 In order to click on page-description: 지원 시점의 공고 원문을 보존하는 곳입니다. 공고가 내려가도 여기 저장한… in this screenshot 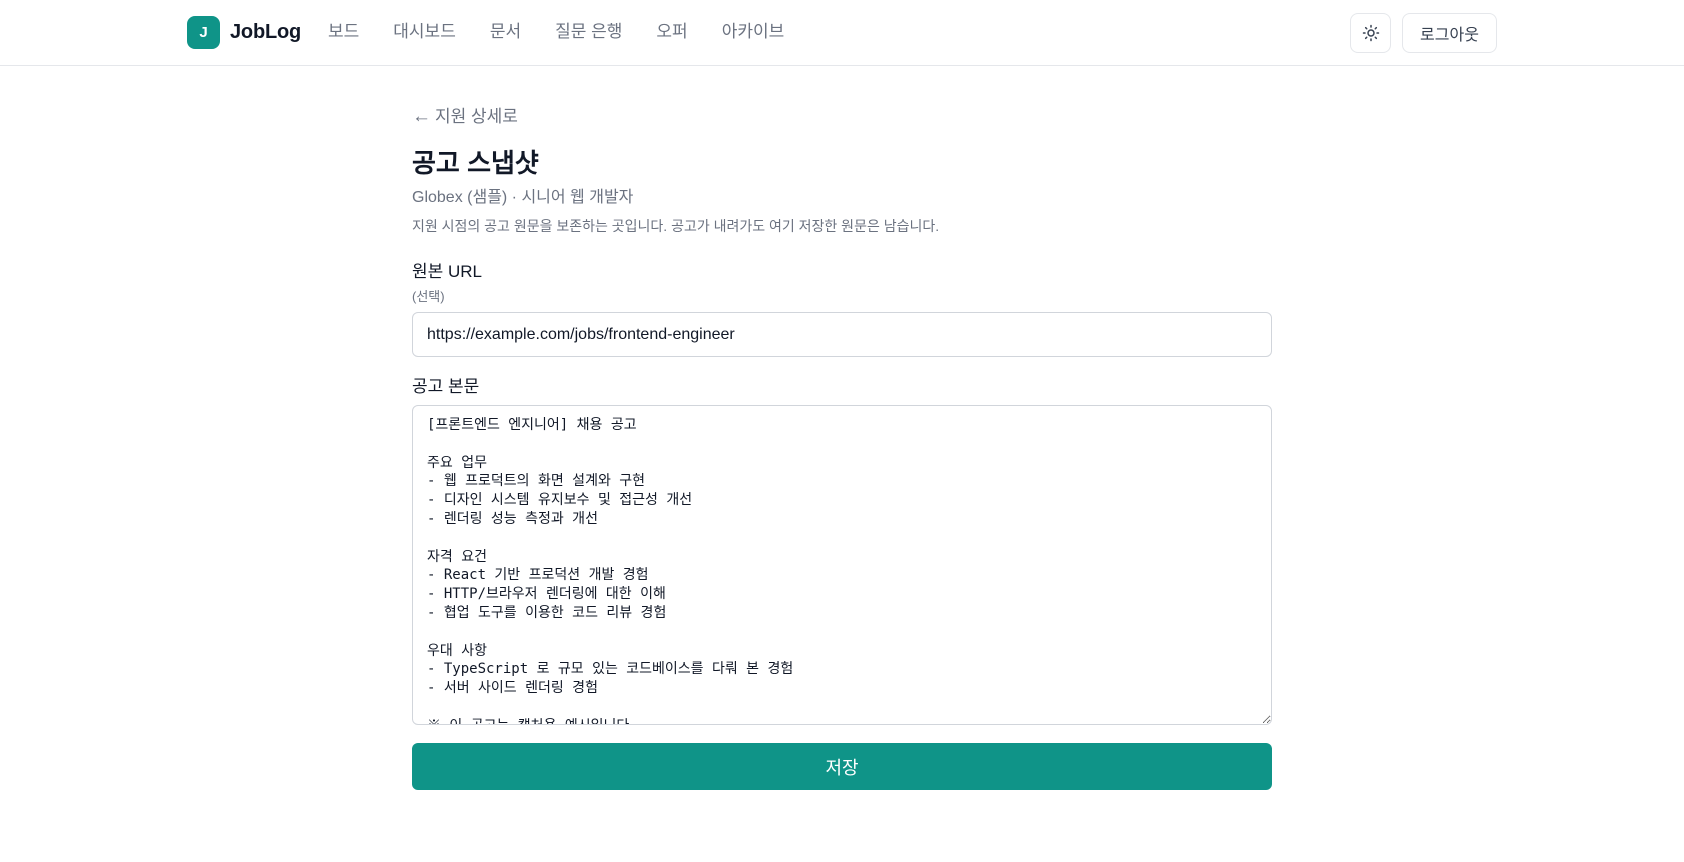, I will do `click(676, 226)`.